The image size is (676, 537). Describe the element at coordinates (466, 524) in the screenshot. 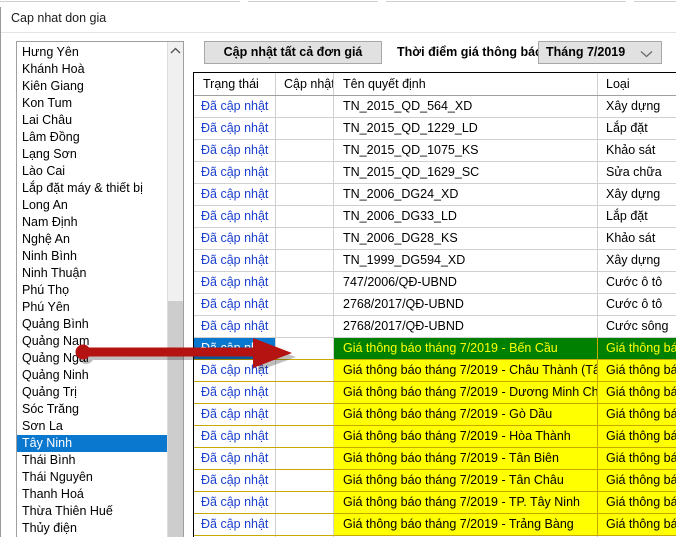

I see `cell-name: Giá thông báo tháng 7/2019 - Trảng Bàng` at that location.